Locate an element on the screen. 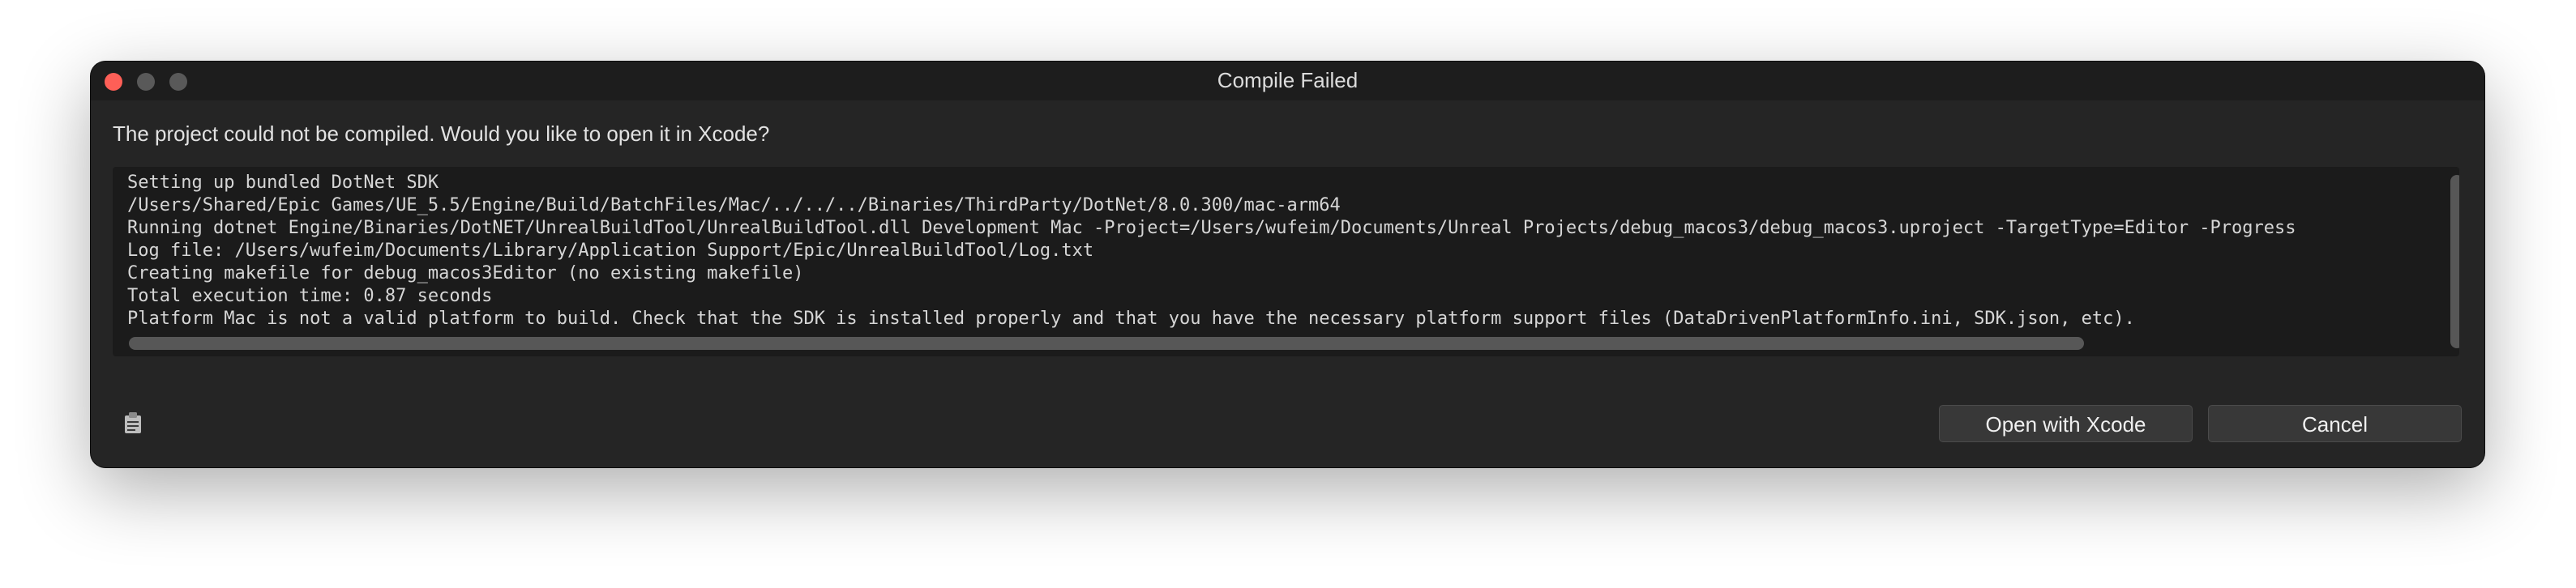  clipboard-icon is located at coordinates (133, 422).